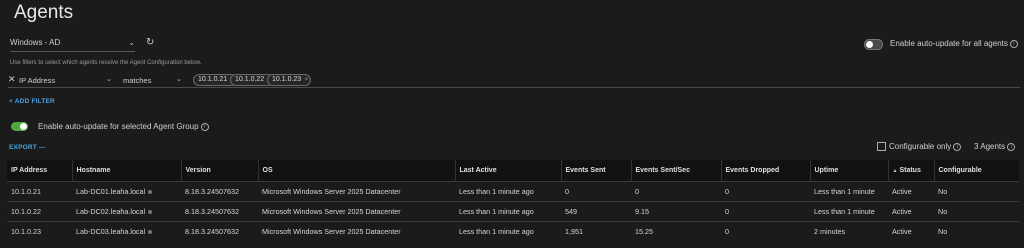 The image size is (1024, 248). I want to click on auto-update-all-label: Enable auto-update for all agents i, so click(954, 43).